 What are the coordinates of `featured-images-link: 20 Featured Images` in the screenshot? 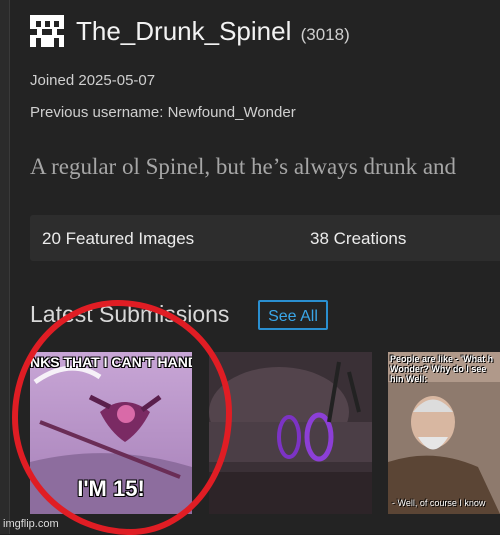 It's located at (118, 239).